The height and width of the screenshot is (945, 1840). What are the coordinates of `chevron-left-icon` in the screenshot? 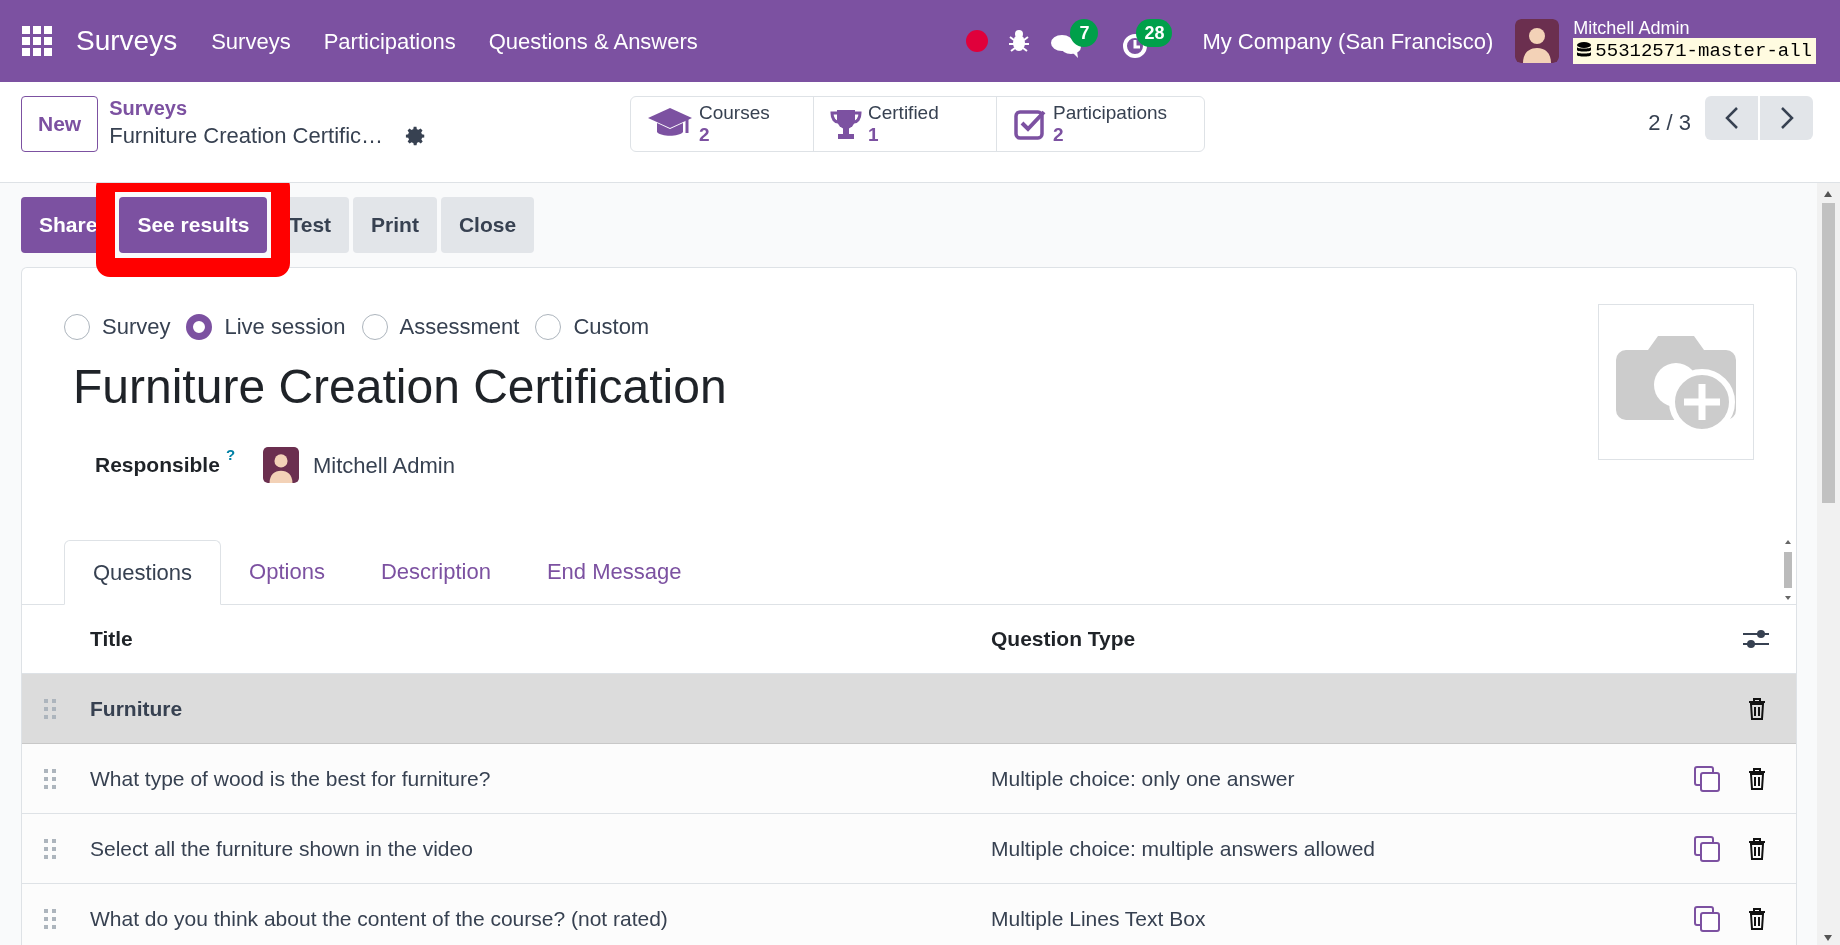 It's located at (1731, 118).